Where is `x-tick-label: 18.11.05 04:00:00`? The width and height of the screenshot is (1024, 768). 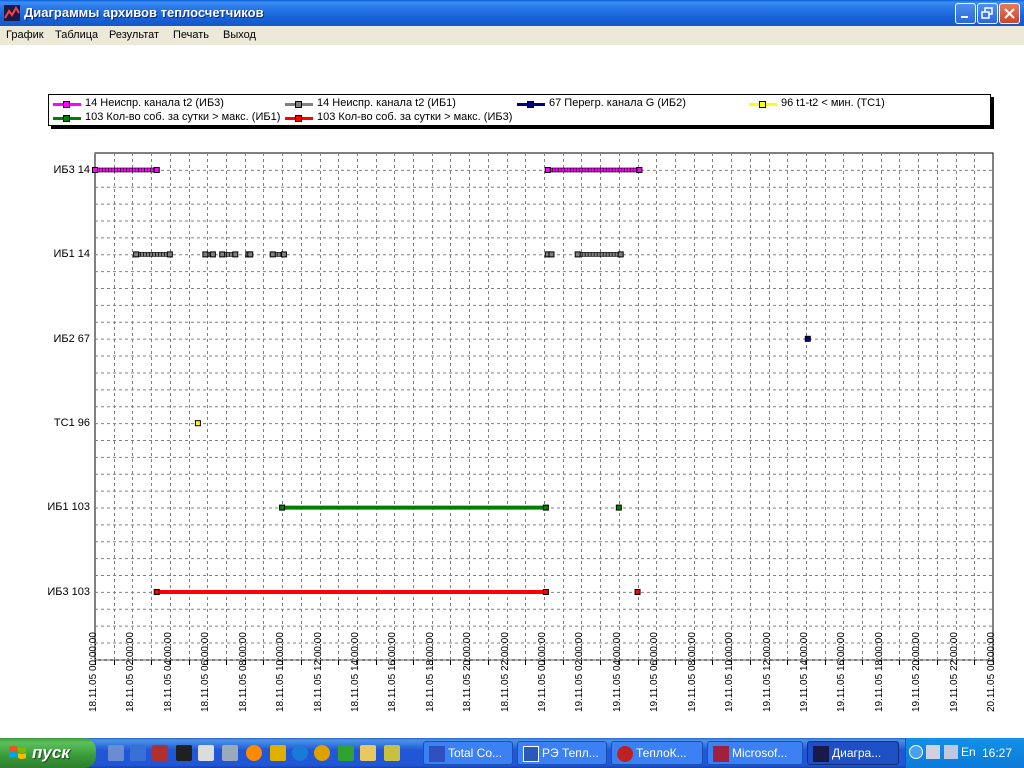 x-tick-label: 18.11.05 04:00:00 is located at coordinates (168, 672).